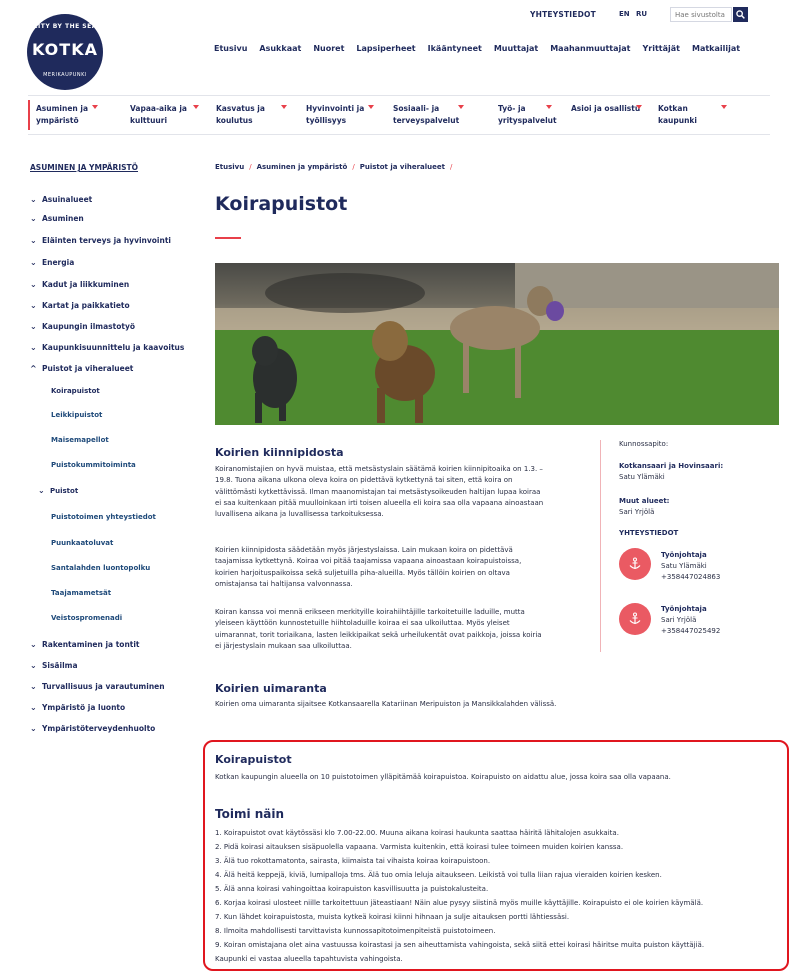 This screenshot has width=799, height=973. I want to click on sidebar-item-puistot-ja-viheralueet: ^ Puistot ja viheralueet, so click(81, 368).